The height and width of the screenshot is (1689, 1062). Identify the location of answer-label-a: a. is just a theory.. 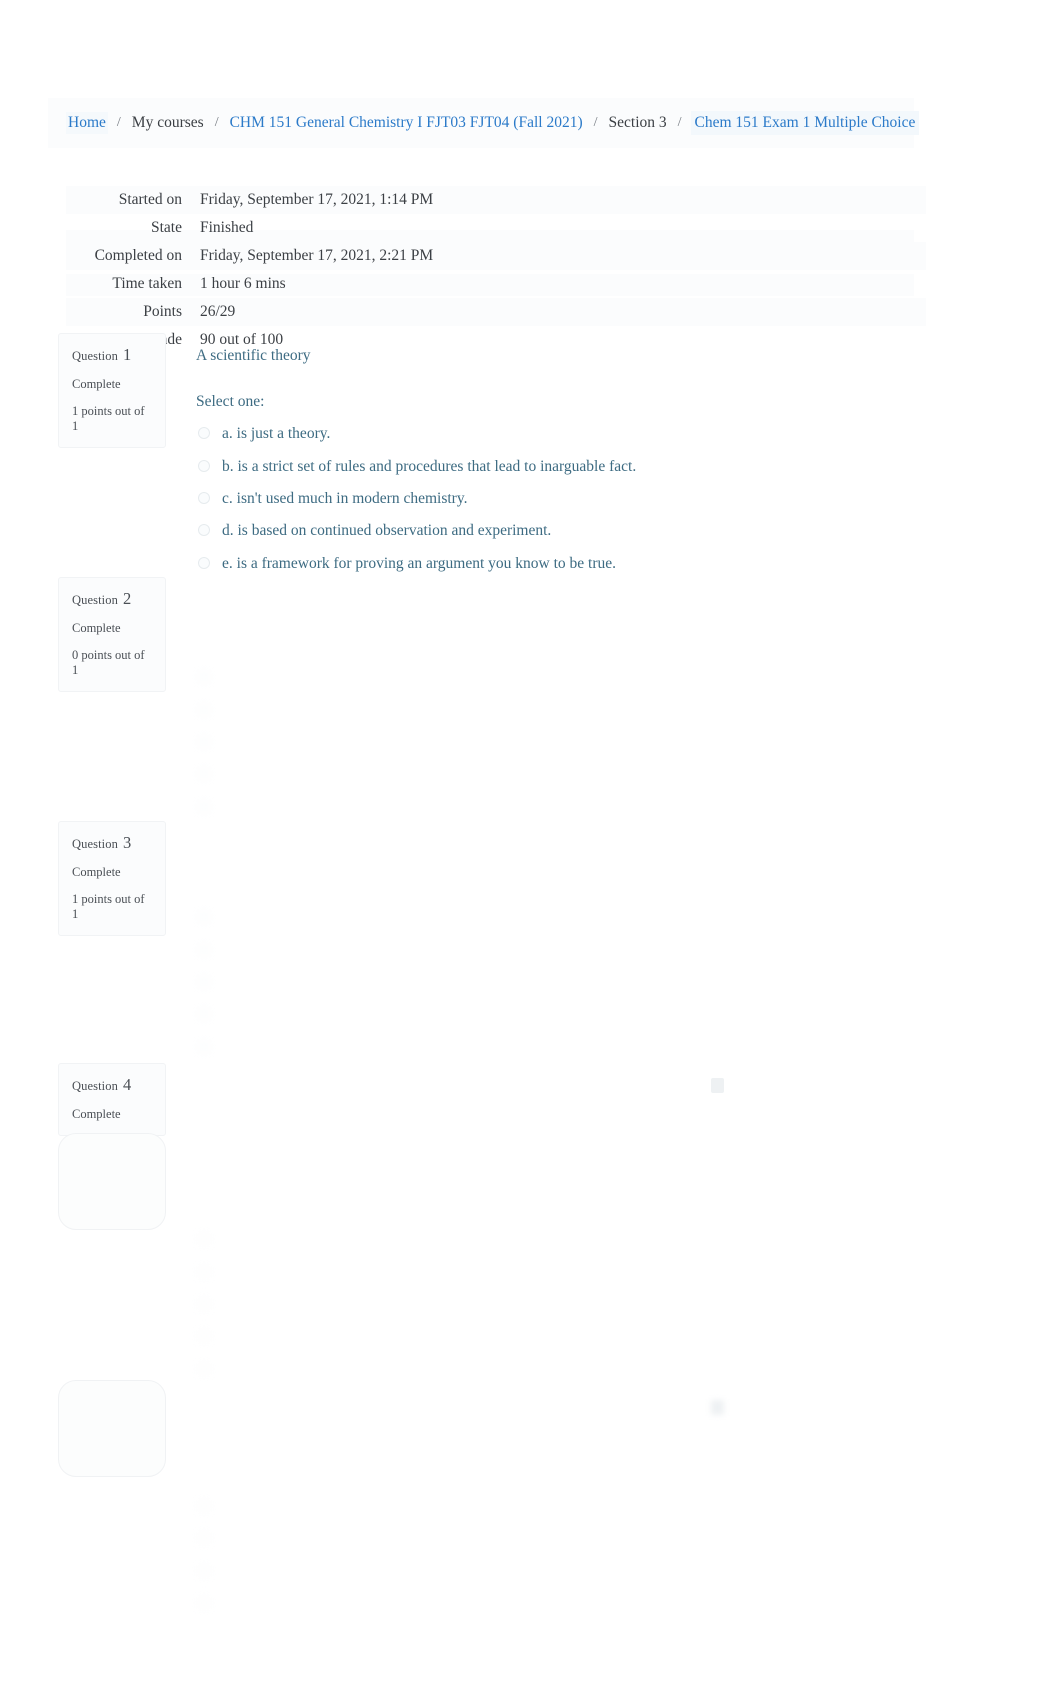
(276, 434).